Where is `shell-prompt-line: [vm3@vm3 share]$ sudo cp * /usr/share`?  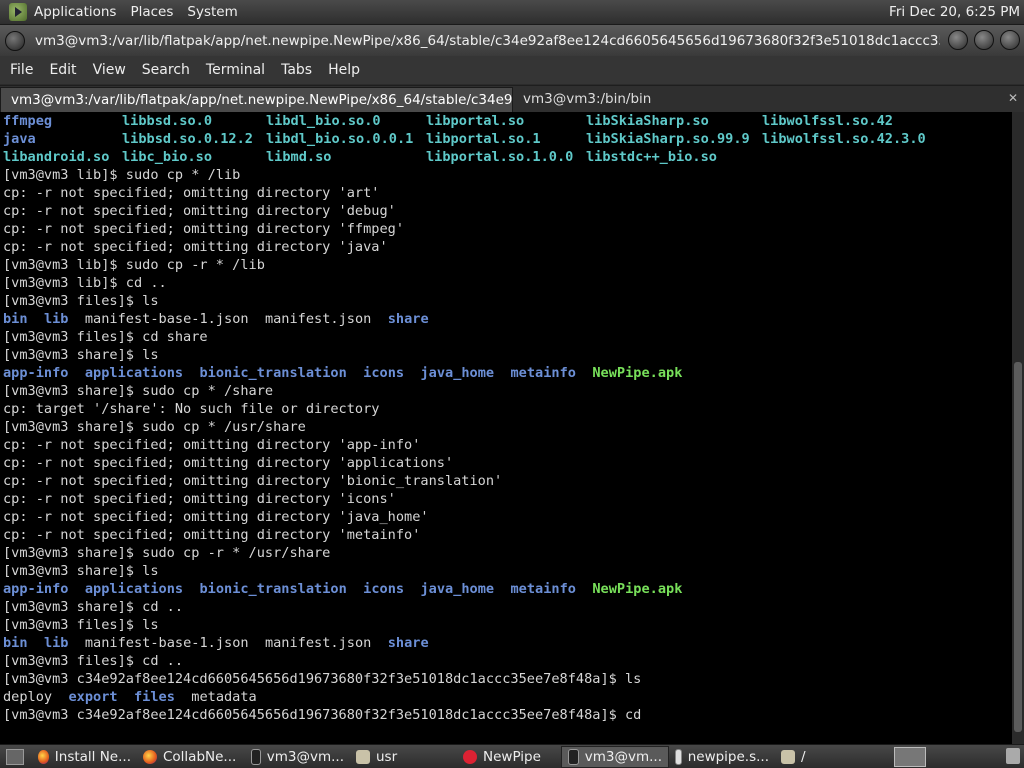
shell-prompt-line: [vm3@vm3 share]$ sudo cp * /usr/share is located at coordinates (154, 427).